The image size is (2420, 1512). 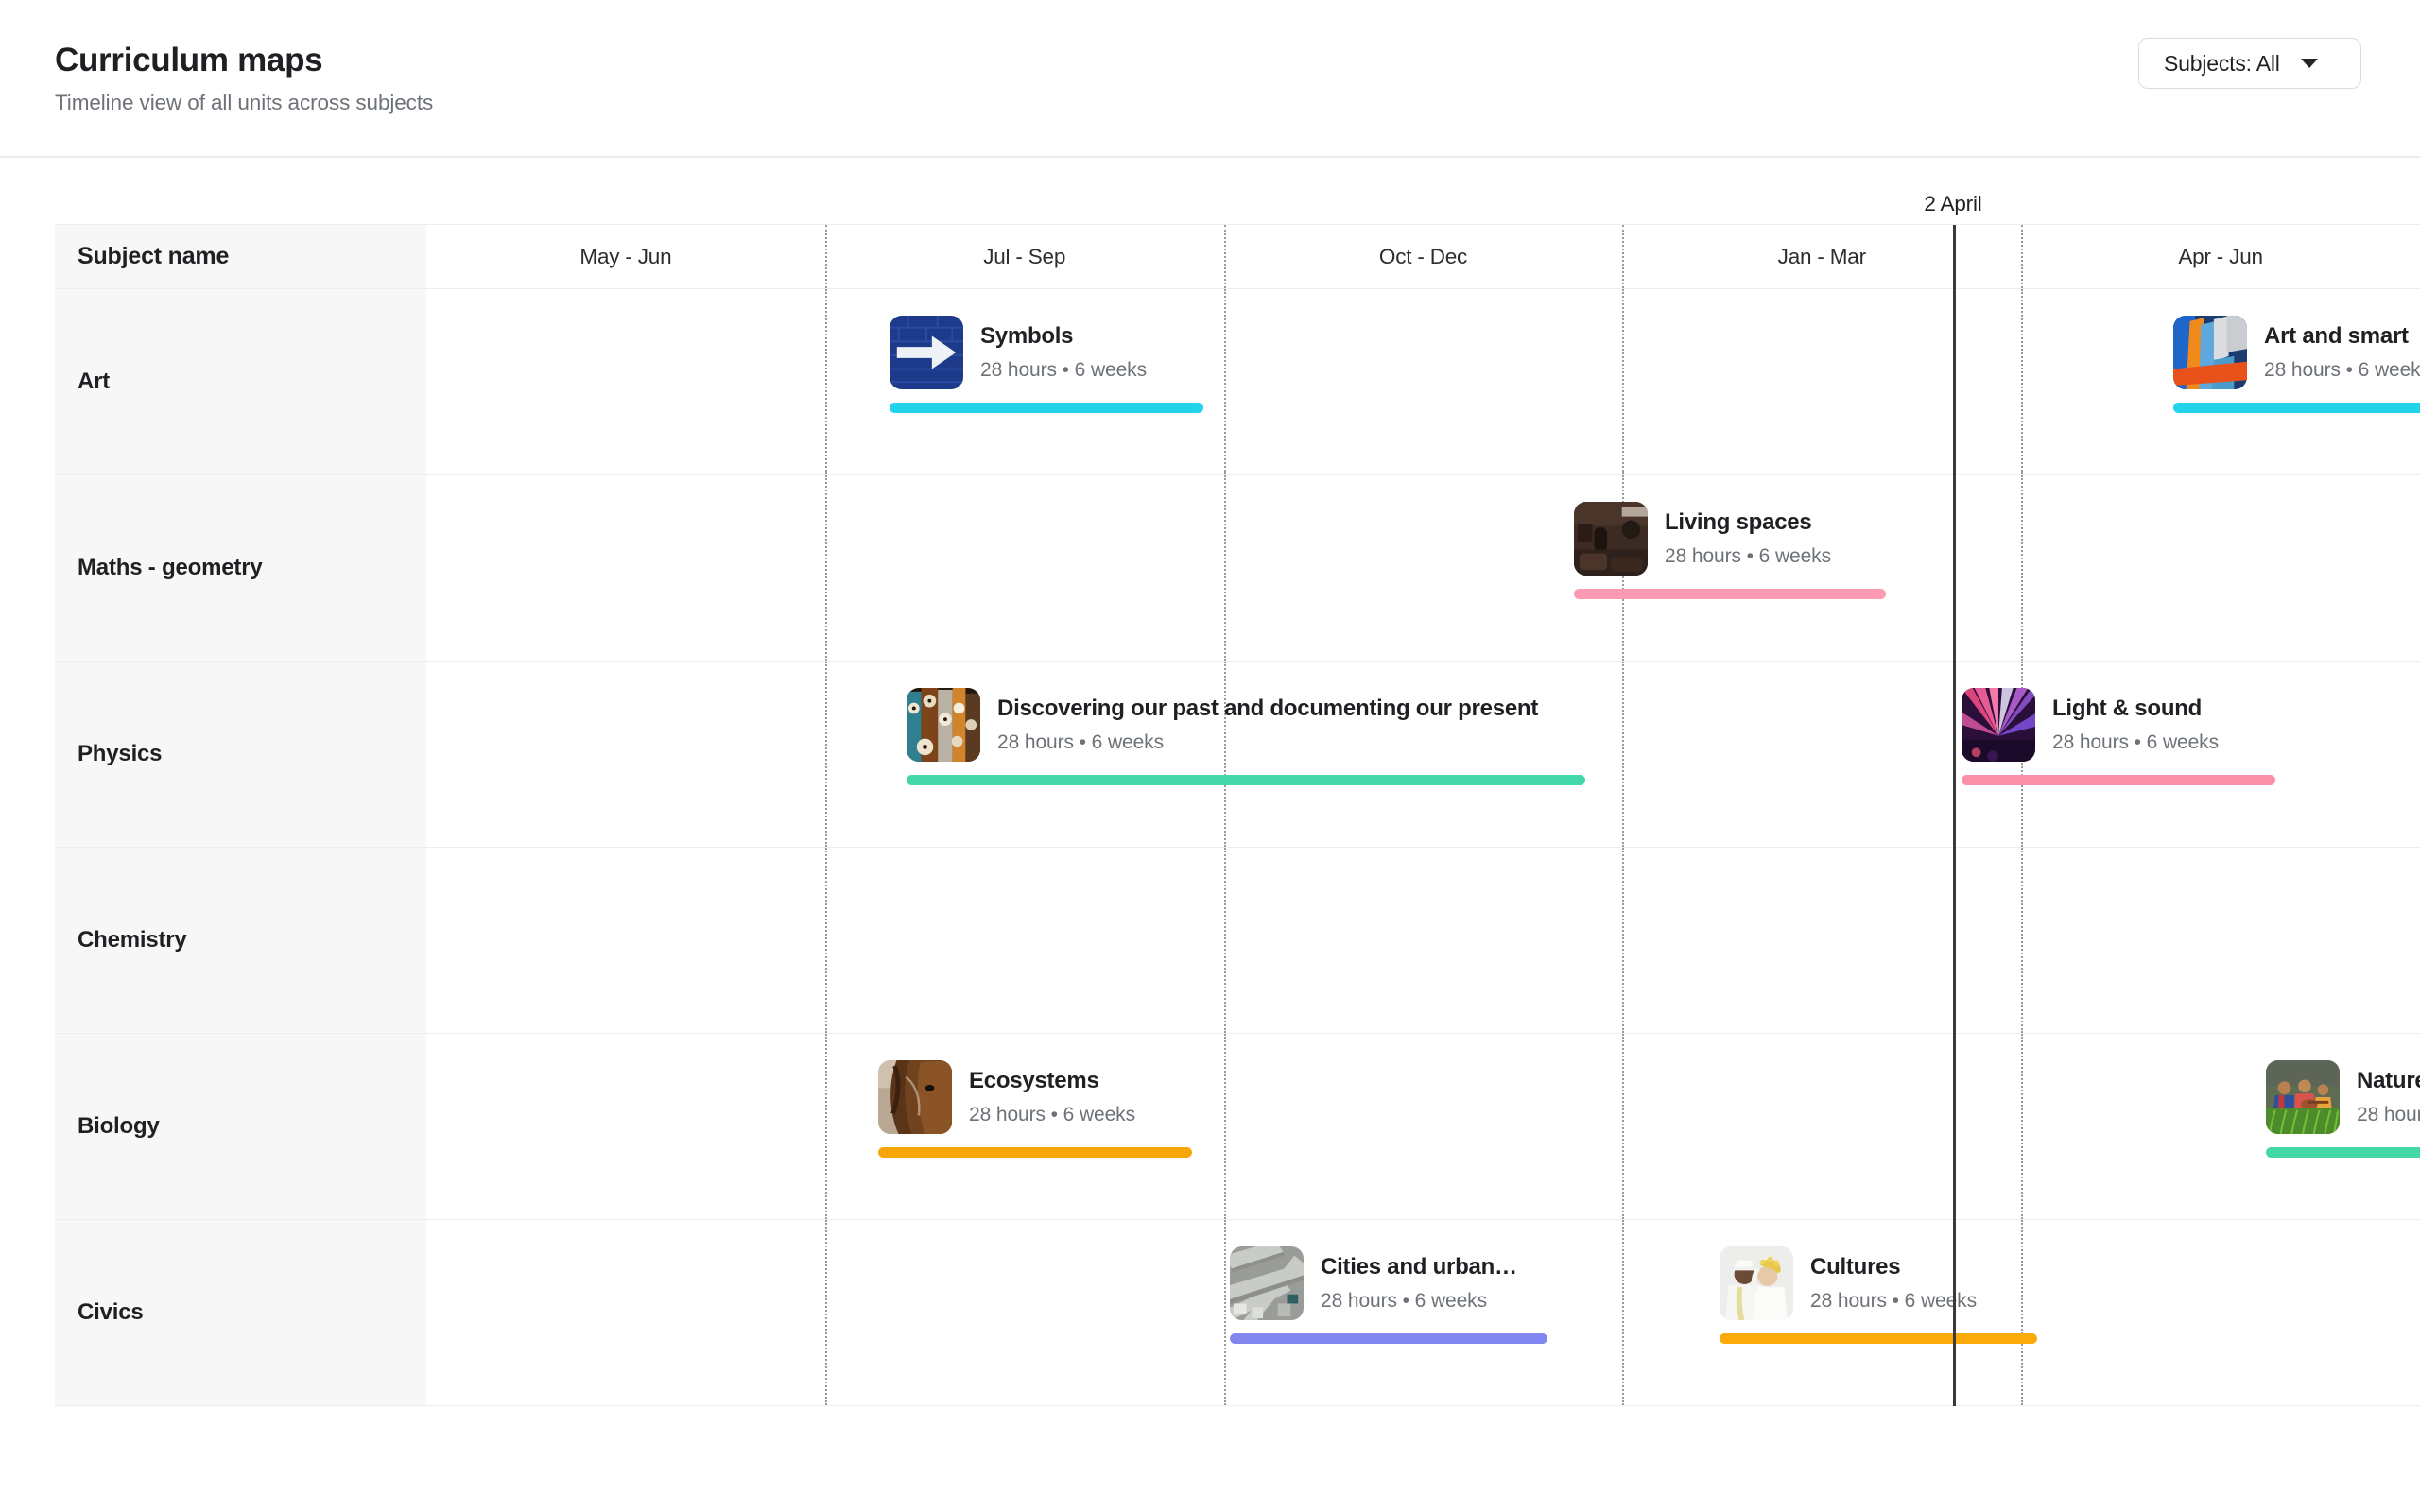 I want to click on subjects-filter-dropdown: Subjects: All, so click(x=2249, y=63).